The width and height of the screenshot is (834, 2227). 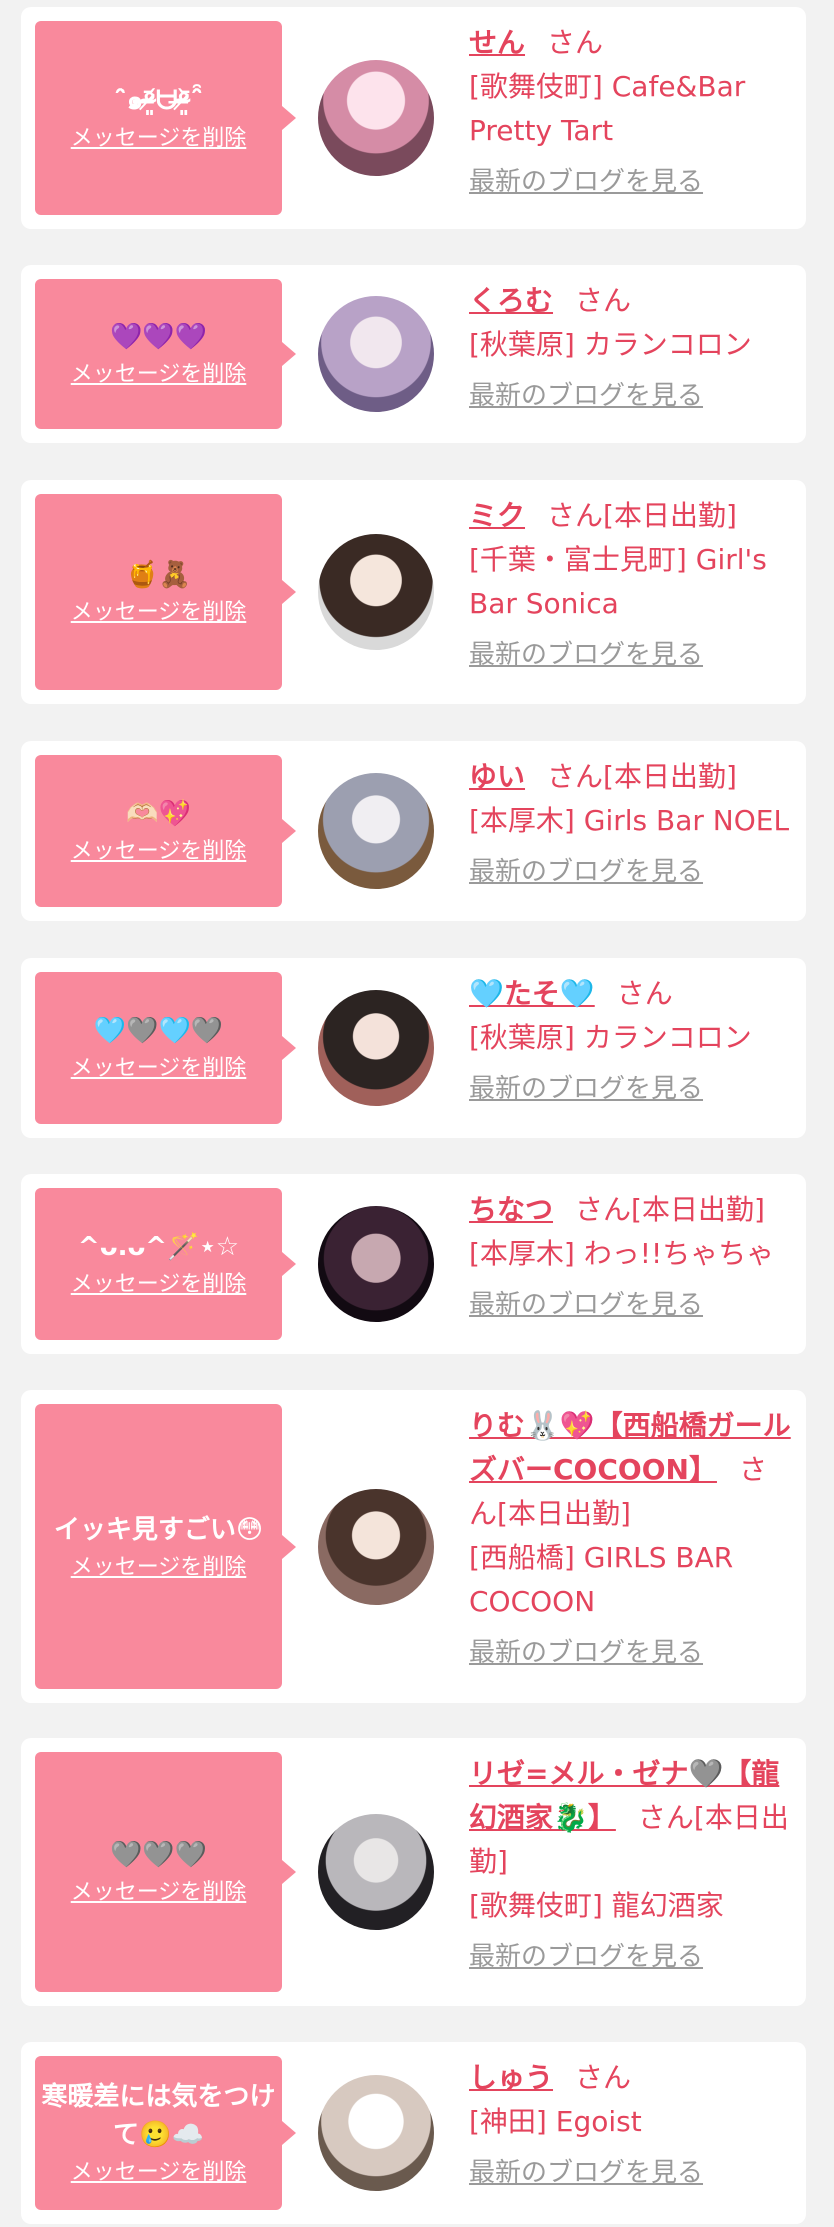 What do you see at coordinates (618, 581) in the screenshot?
I see `shop-label: [千葉・富士見町] Girl's Bar Sonica` at bounding box center [618, 581].